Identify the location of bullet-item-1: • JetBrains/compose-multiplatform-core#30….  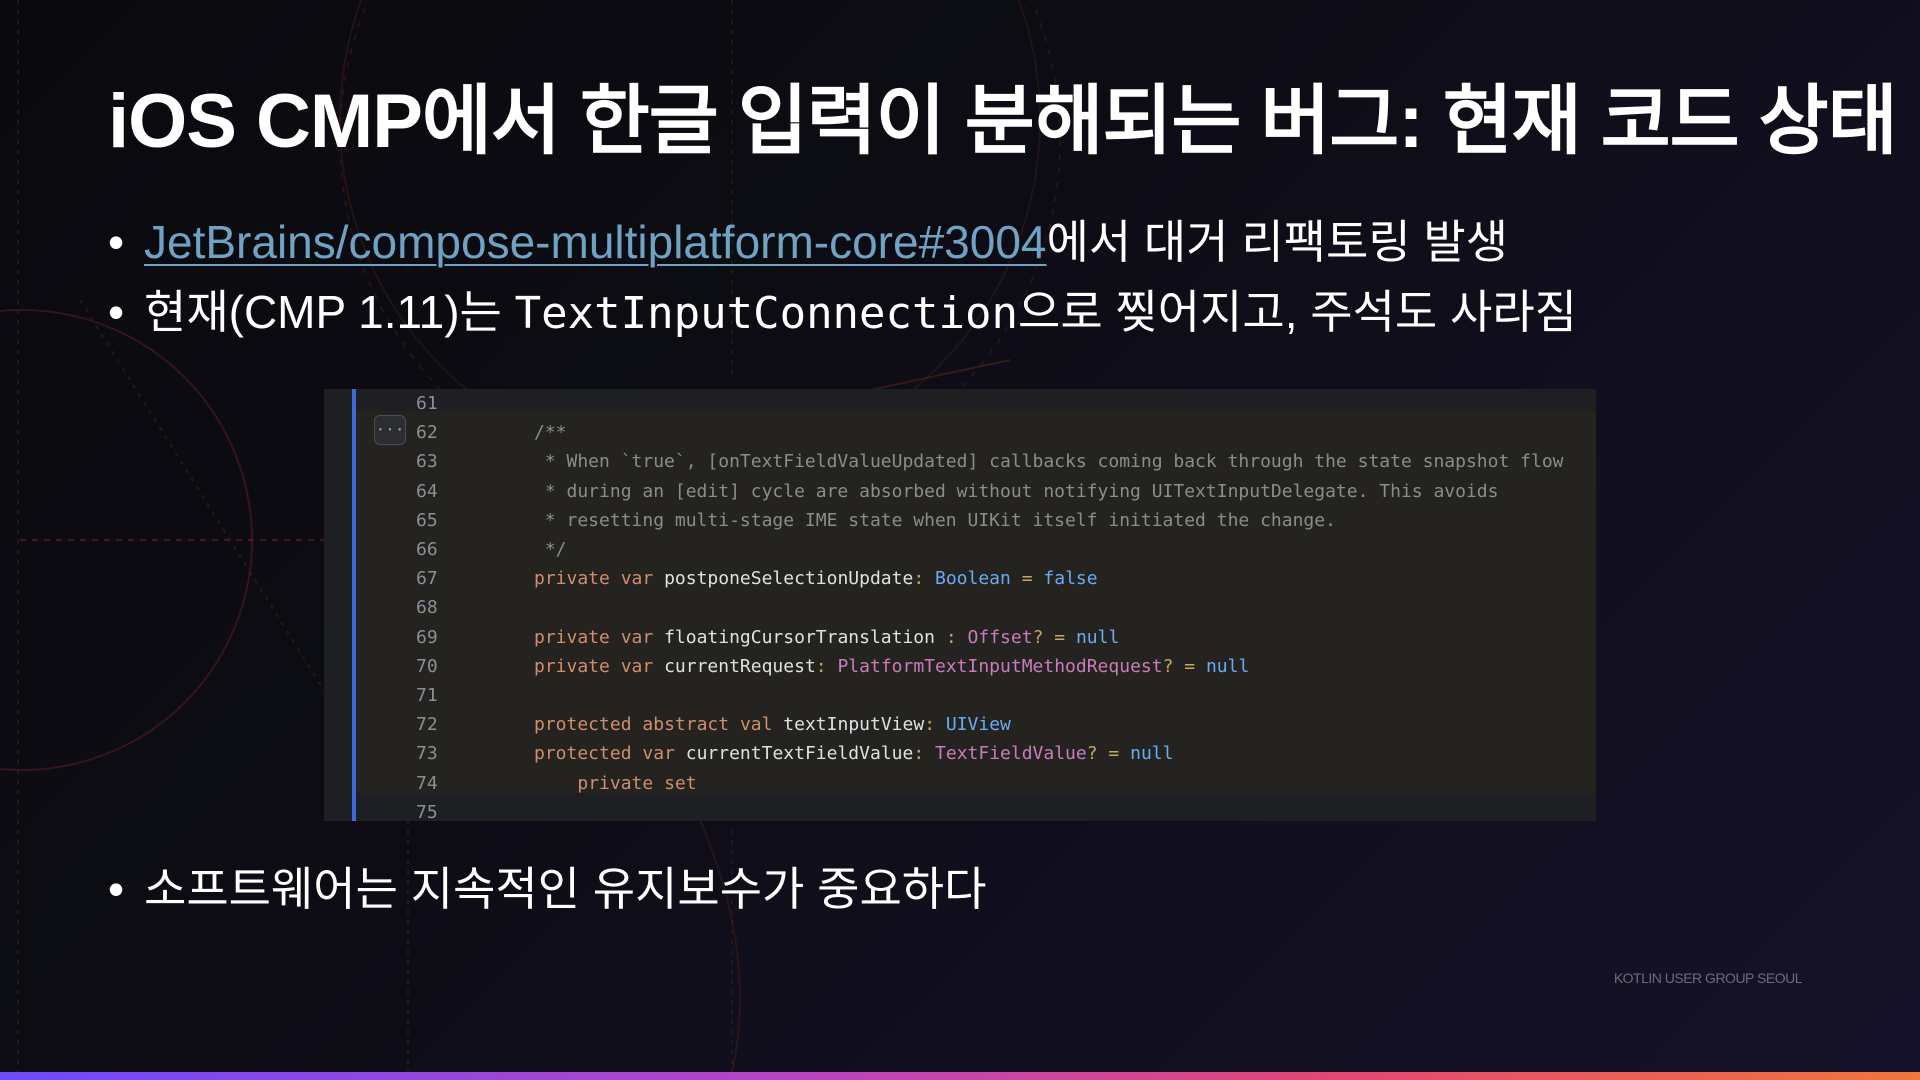
(808, 242).